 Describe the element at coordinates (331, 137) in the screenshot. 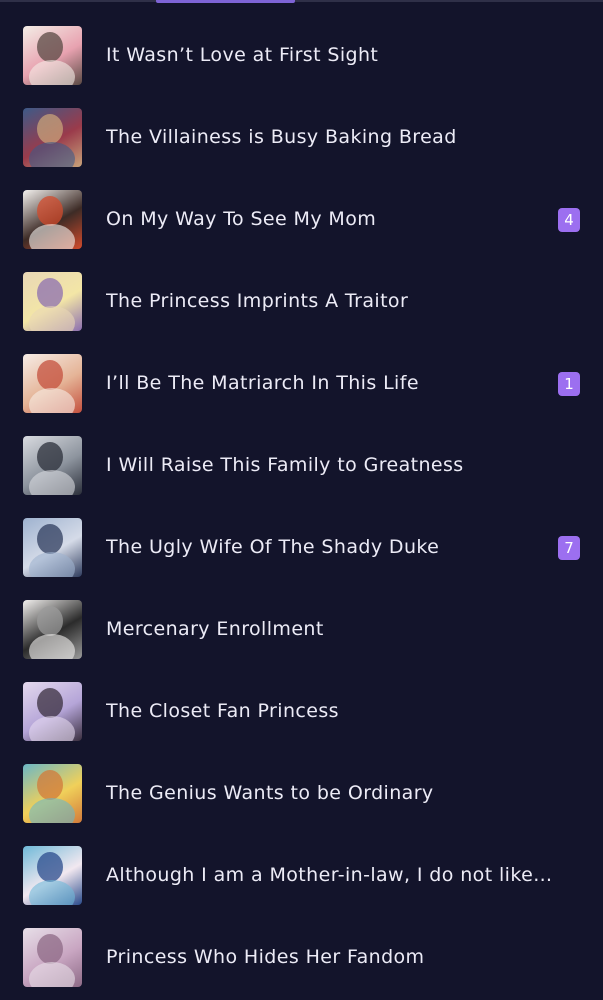

I see `item-title: The Villainess is Busy Baking Bread` at that location.